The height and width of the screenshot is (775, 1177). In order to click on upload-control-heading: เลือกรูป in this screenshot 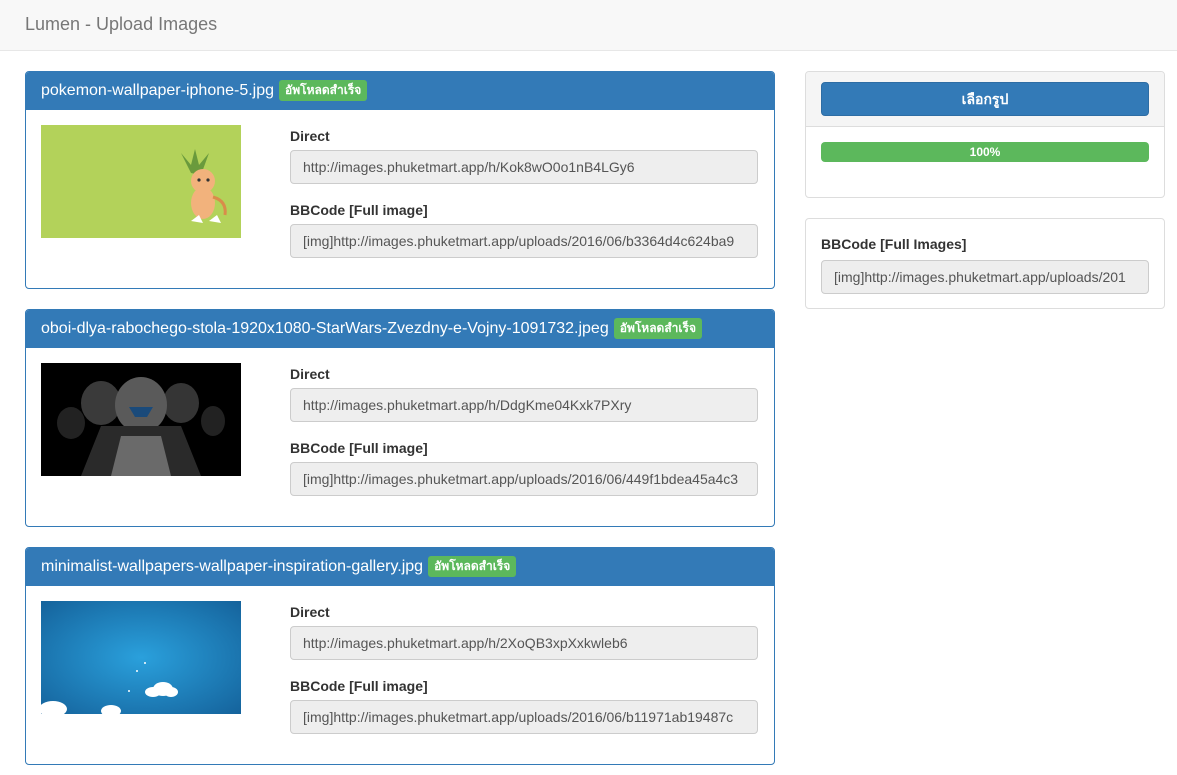, I will do `click(985, 99)`.